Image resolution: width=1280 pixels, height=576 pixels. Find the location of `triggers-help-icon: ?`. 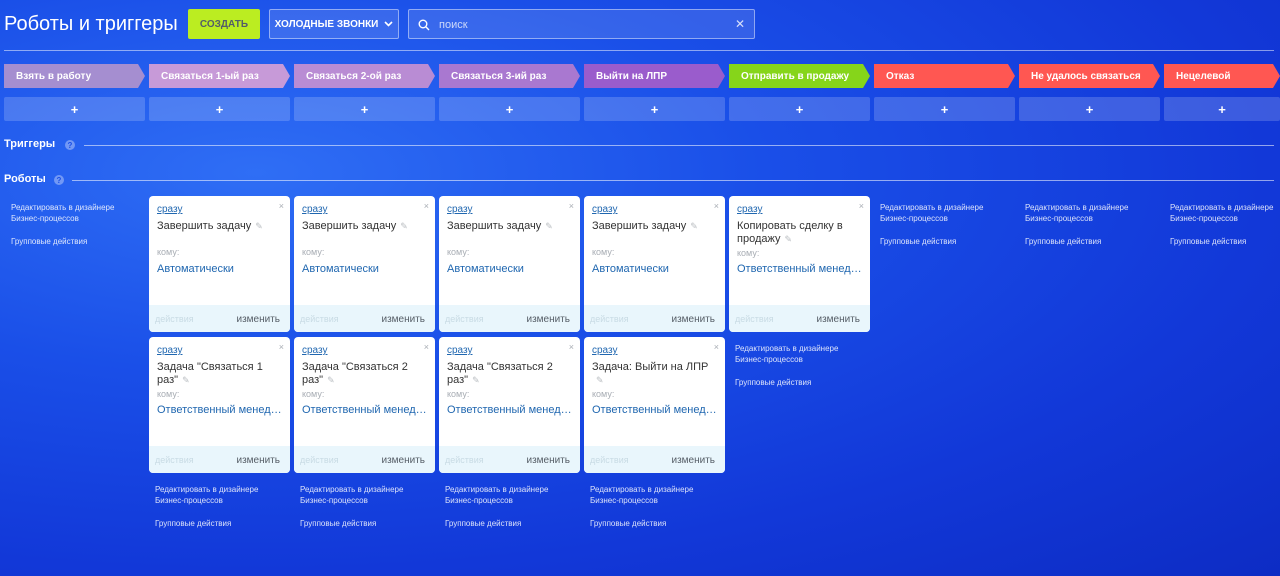

triggers-help-icon: ? is located at coordinates (70, 145).